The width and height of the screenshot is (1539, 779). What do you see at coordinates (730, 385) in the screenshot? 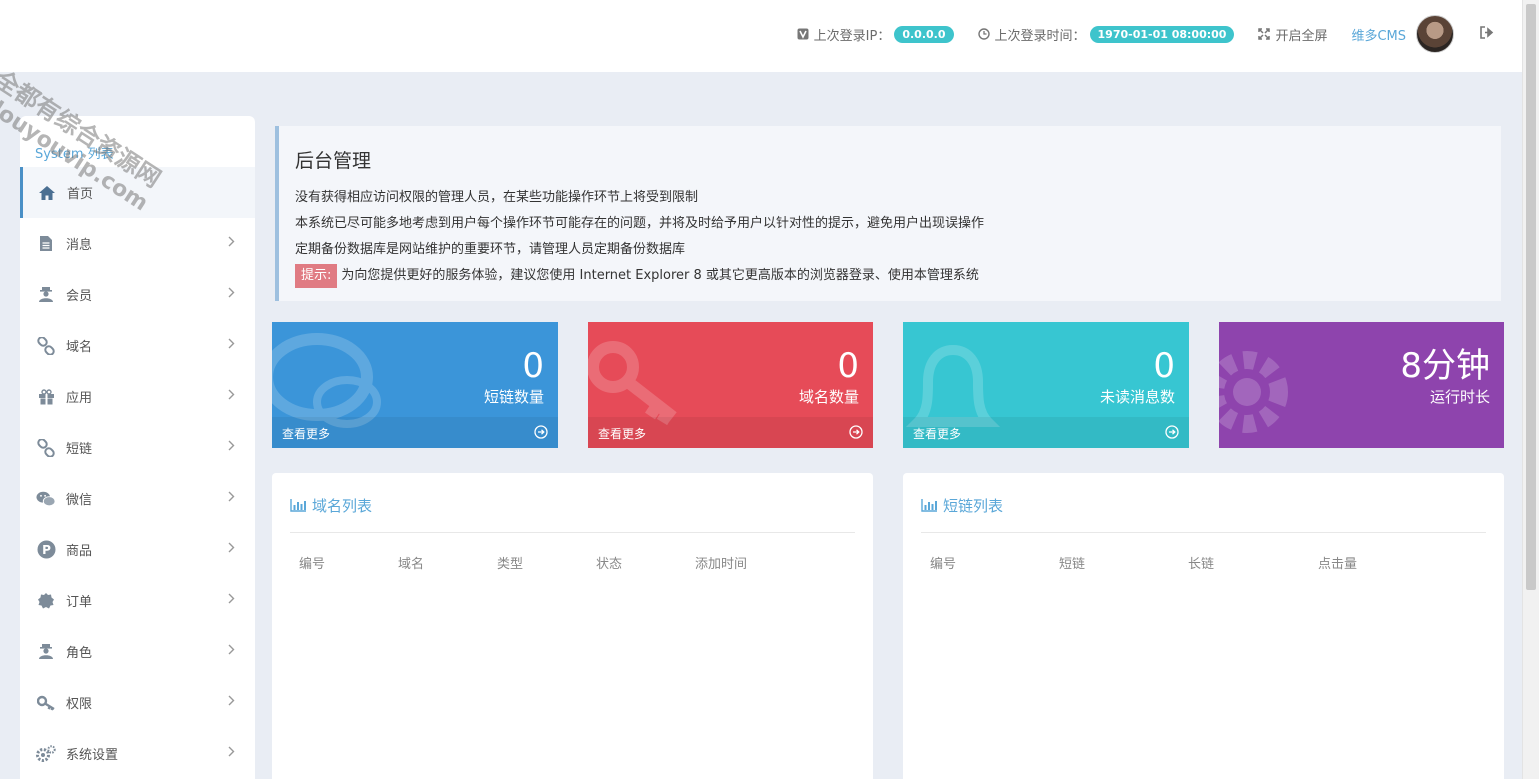
I see `domain-count-card: 0 域名数量 查看更多` at bounding box center [730, 385].